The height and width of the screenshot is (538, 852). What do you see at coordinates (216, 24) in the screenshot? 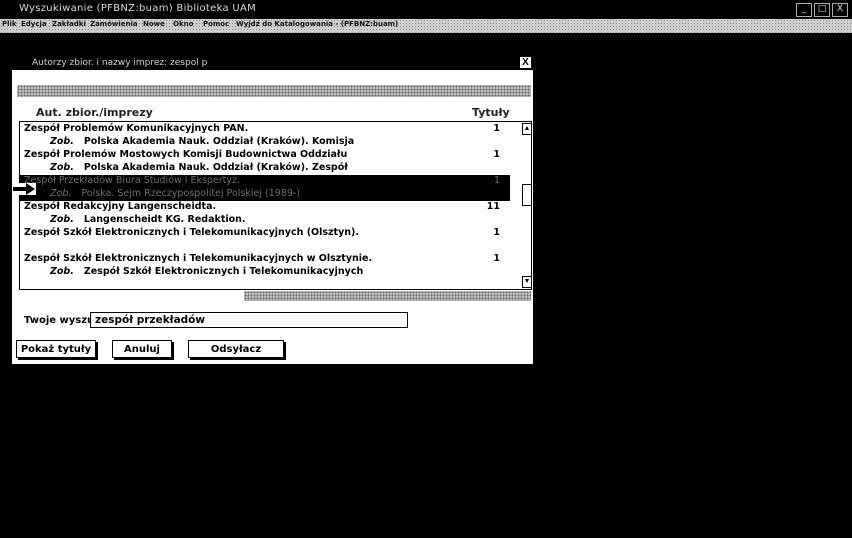
I see `menu-help: Pomoc` at bounding box center [216, 24].